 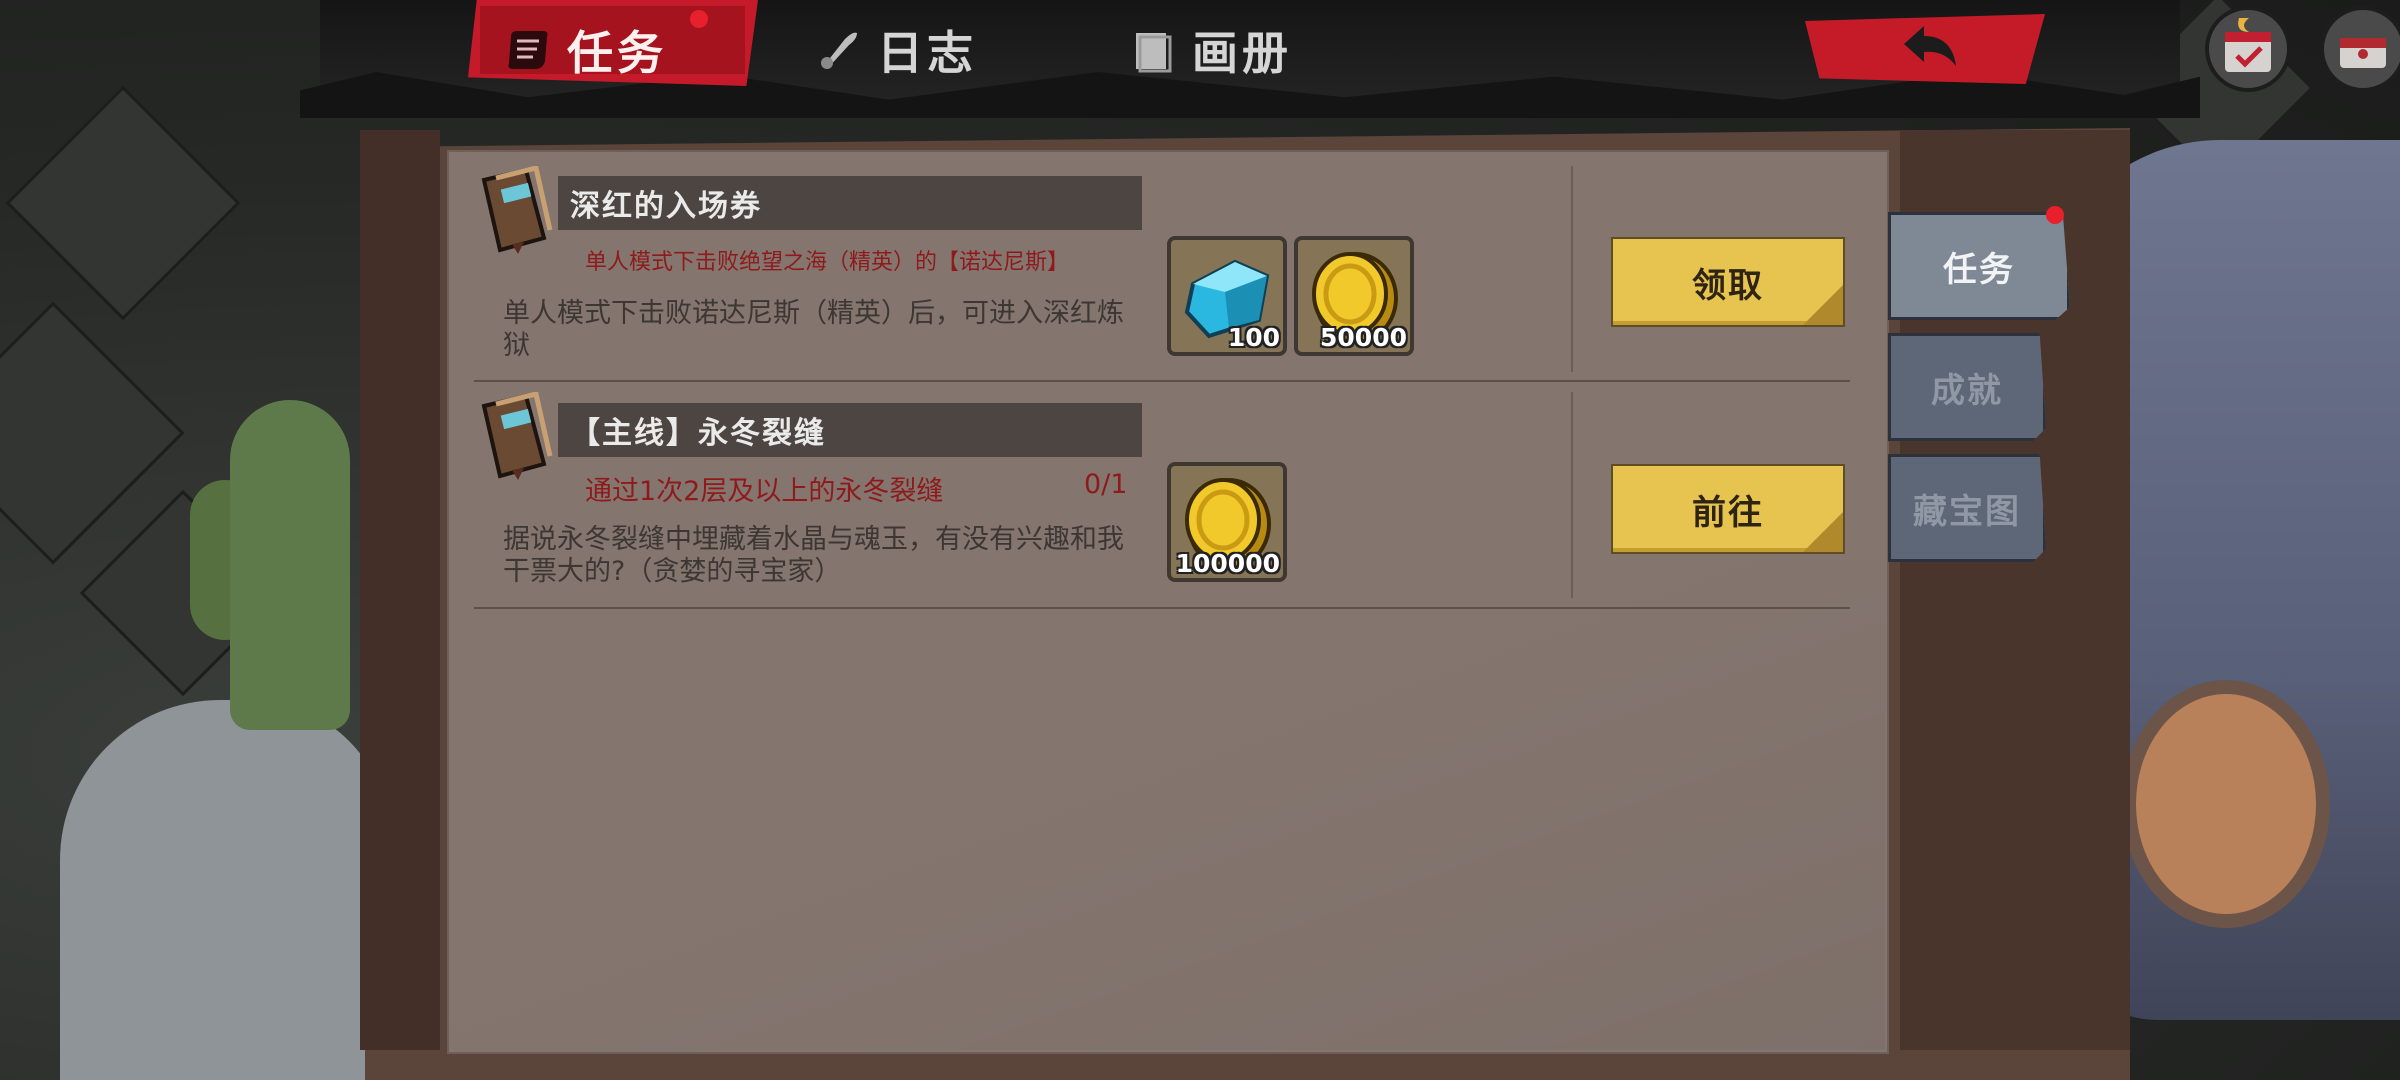 I want to click on side-tab-label: 藏宝图, so click(x=1967, y=511).